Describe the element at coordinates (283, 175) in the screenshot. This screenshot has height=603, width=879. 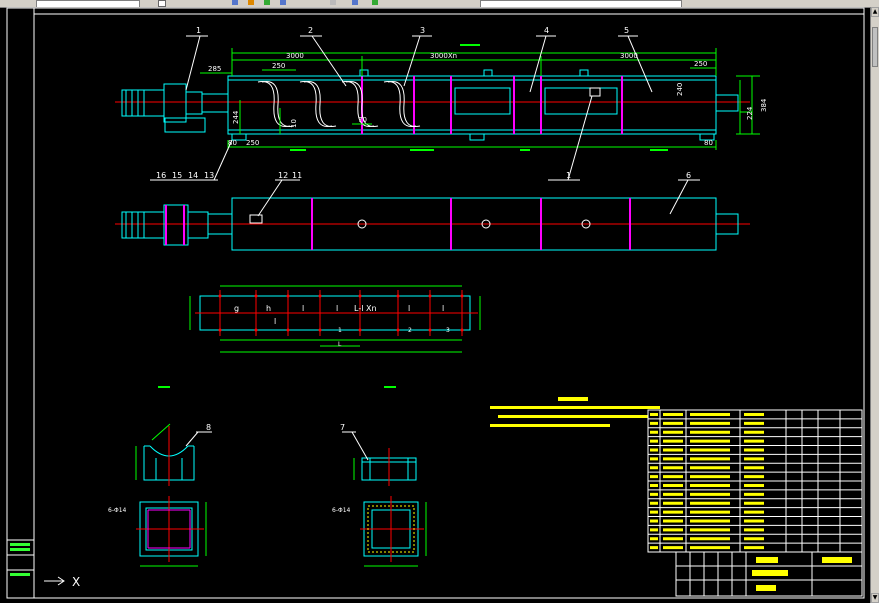
I see `balloon-12: 12` at that location.